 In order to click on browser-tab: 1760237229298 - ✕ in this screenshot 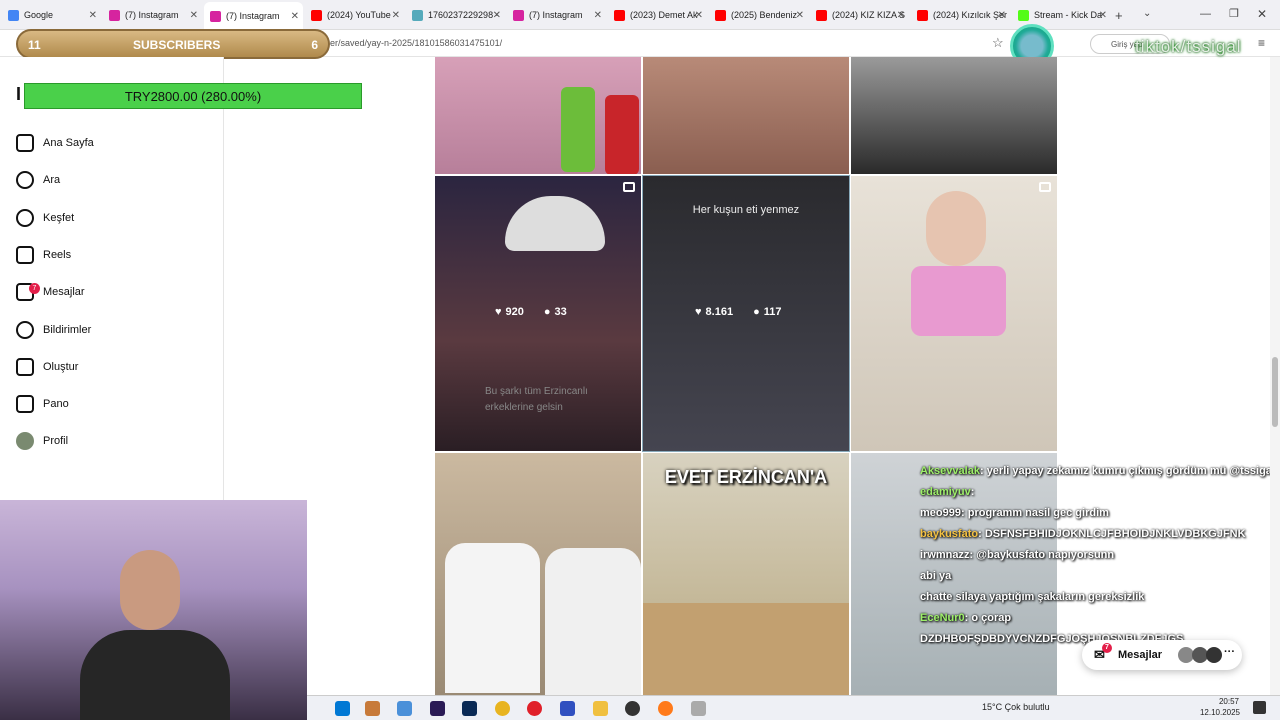, I will do `click(455, 15)`.